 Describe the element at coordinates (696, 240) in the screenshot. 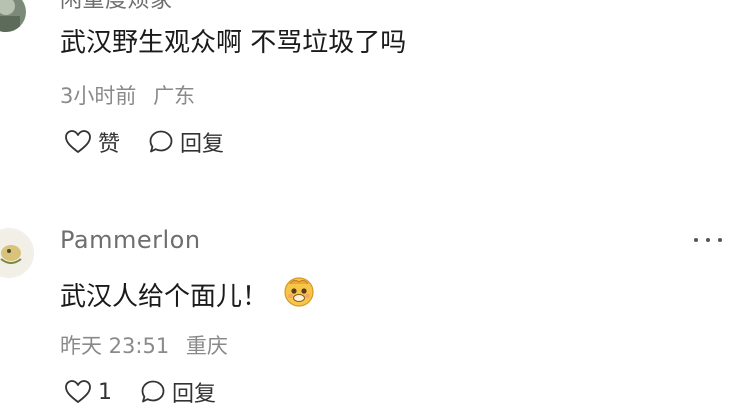

I see `more-dots-icon` at that location.